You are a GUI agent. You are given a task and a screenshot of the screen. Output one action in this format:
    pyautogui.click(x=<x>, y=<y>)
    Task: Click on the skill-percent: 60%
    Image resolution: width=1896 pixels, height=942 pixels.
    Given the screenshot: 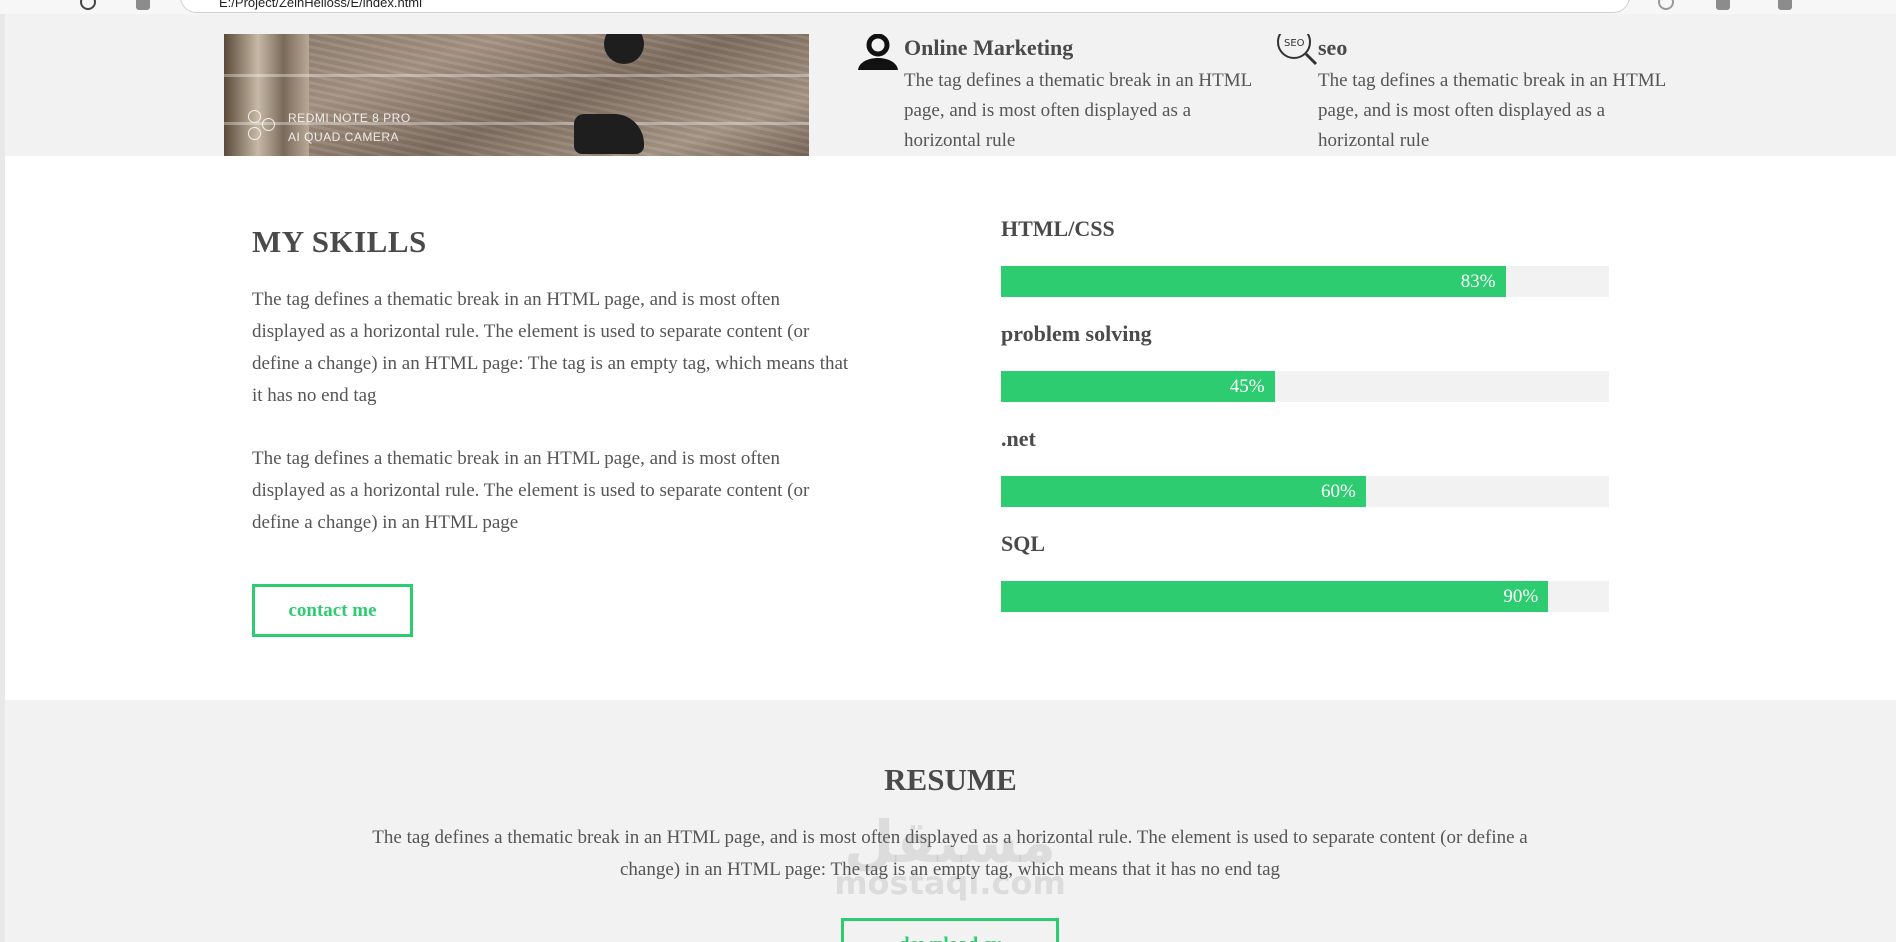 What is the action you would take?
    pyautogui.click(x=1338, y=491)
    